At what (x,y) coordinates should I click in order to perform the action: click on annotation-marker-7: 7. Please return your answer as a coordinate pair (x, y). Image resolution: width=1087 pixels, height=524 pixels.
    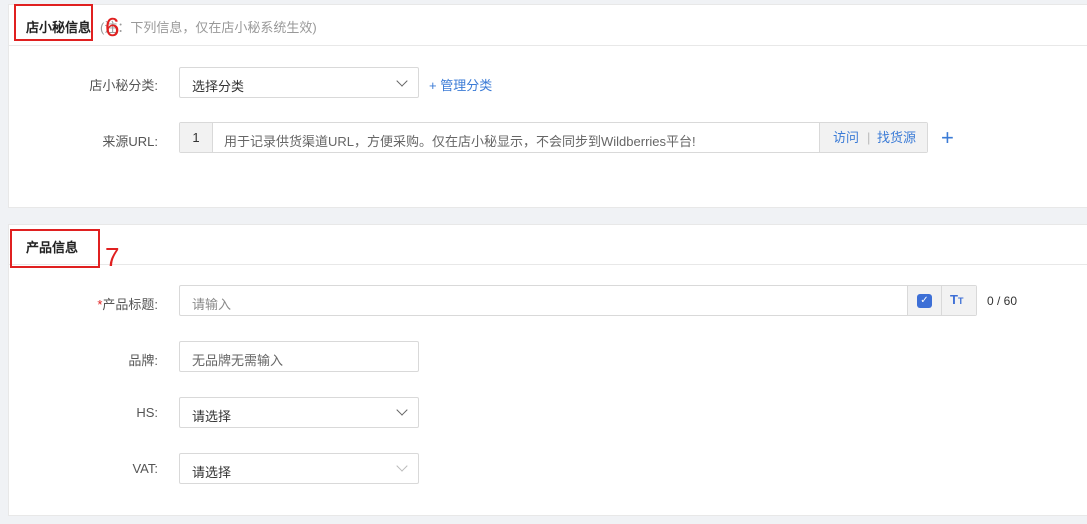
    Looking at the image, I should click on (112, 257).